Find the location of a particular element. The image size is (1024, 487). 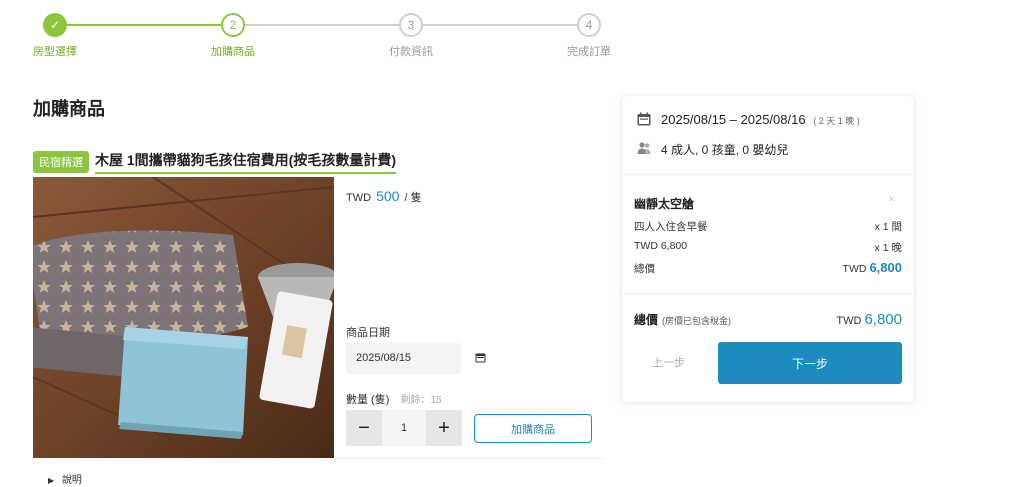

total-amount: TWD 6,800 is located at coordinates (869, 319).